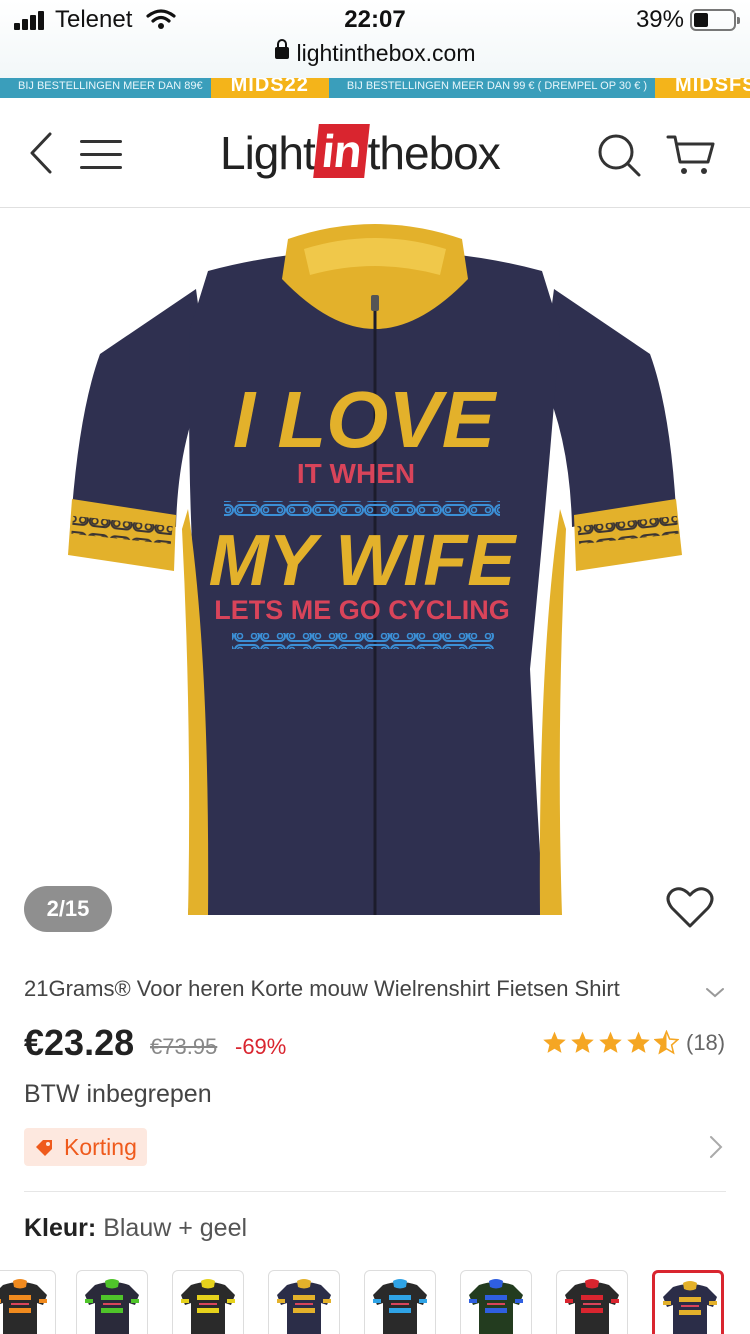  I want to click on lock-icon, so click(281, 48).